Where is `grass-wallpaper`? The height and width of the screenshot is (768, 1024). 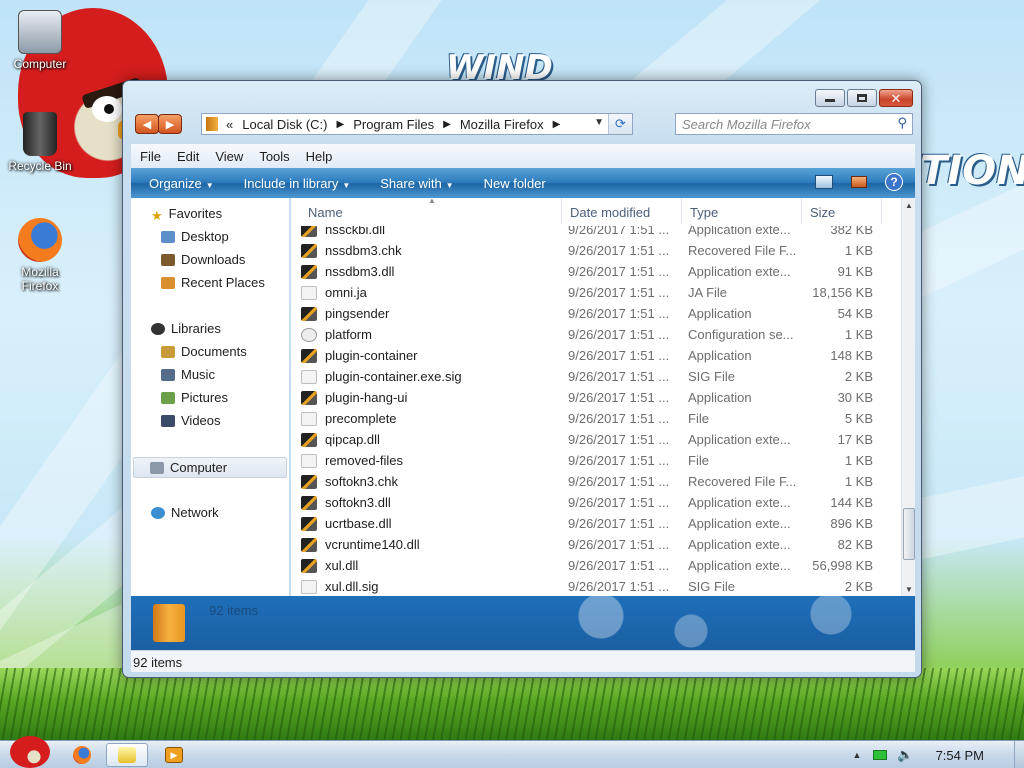 grass-wallpaper is located at coordinates (512, 704).